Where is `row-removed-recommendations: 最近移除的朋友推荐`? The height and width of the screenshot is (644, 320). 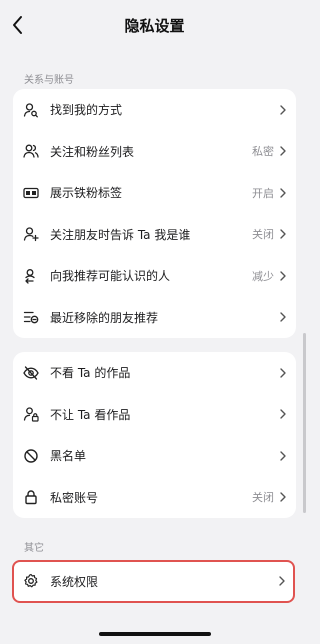
row-removed-recommendations: 最近移除的朋友推荐 is located at coordinates (154, 318).